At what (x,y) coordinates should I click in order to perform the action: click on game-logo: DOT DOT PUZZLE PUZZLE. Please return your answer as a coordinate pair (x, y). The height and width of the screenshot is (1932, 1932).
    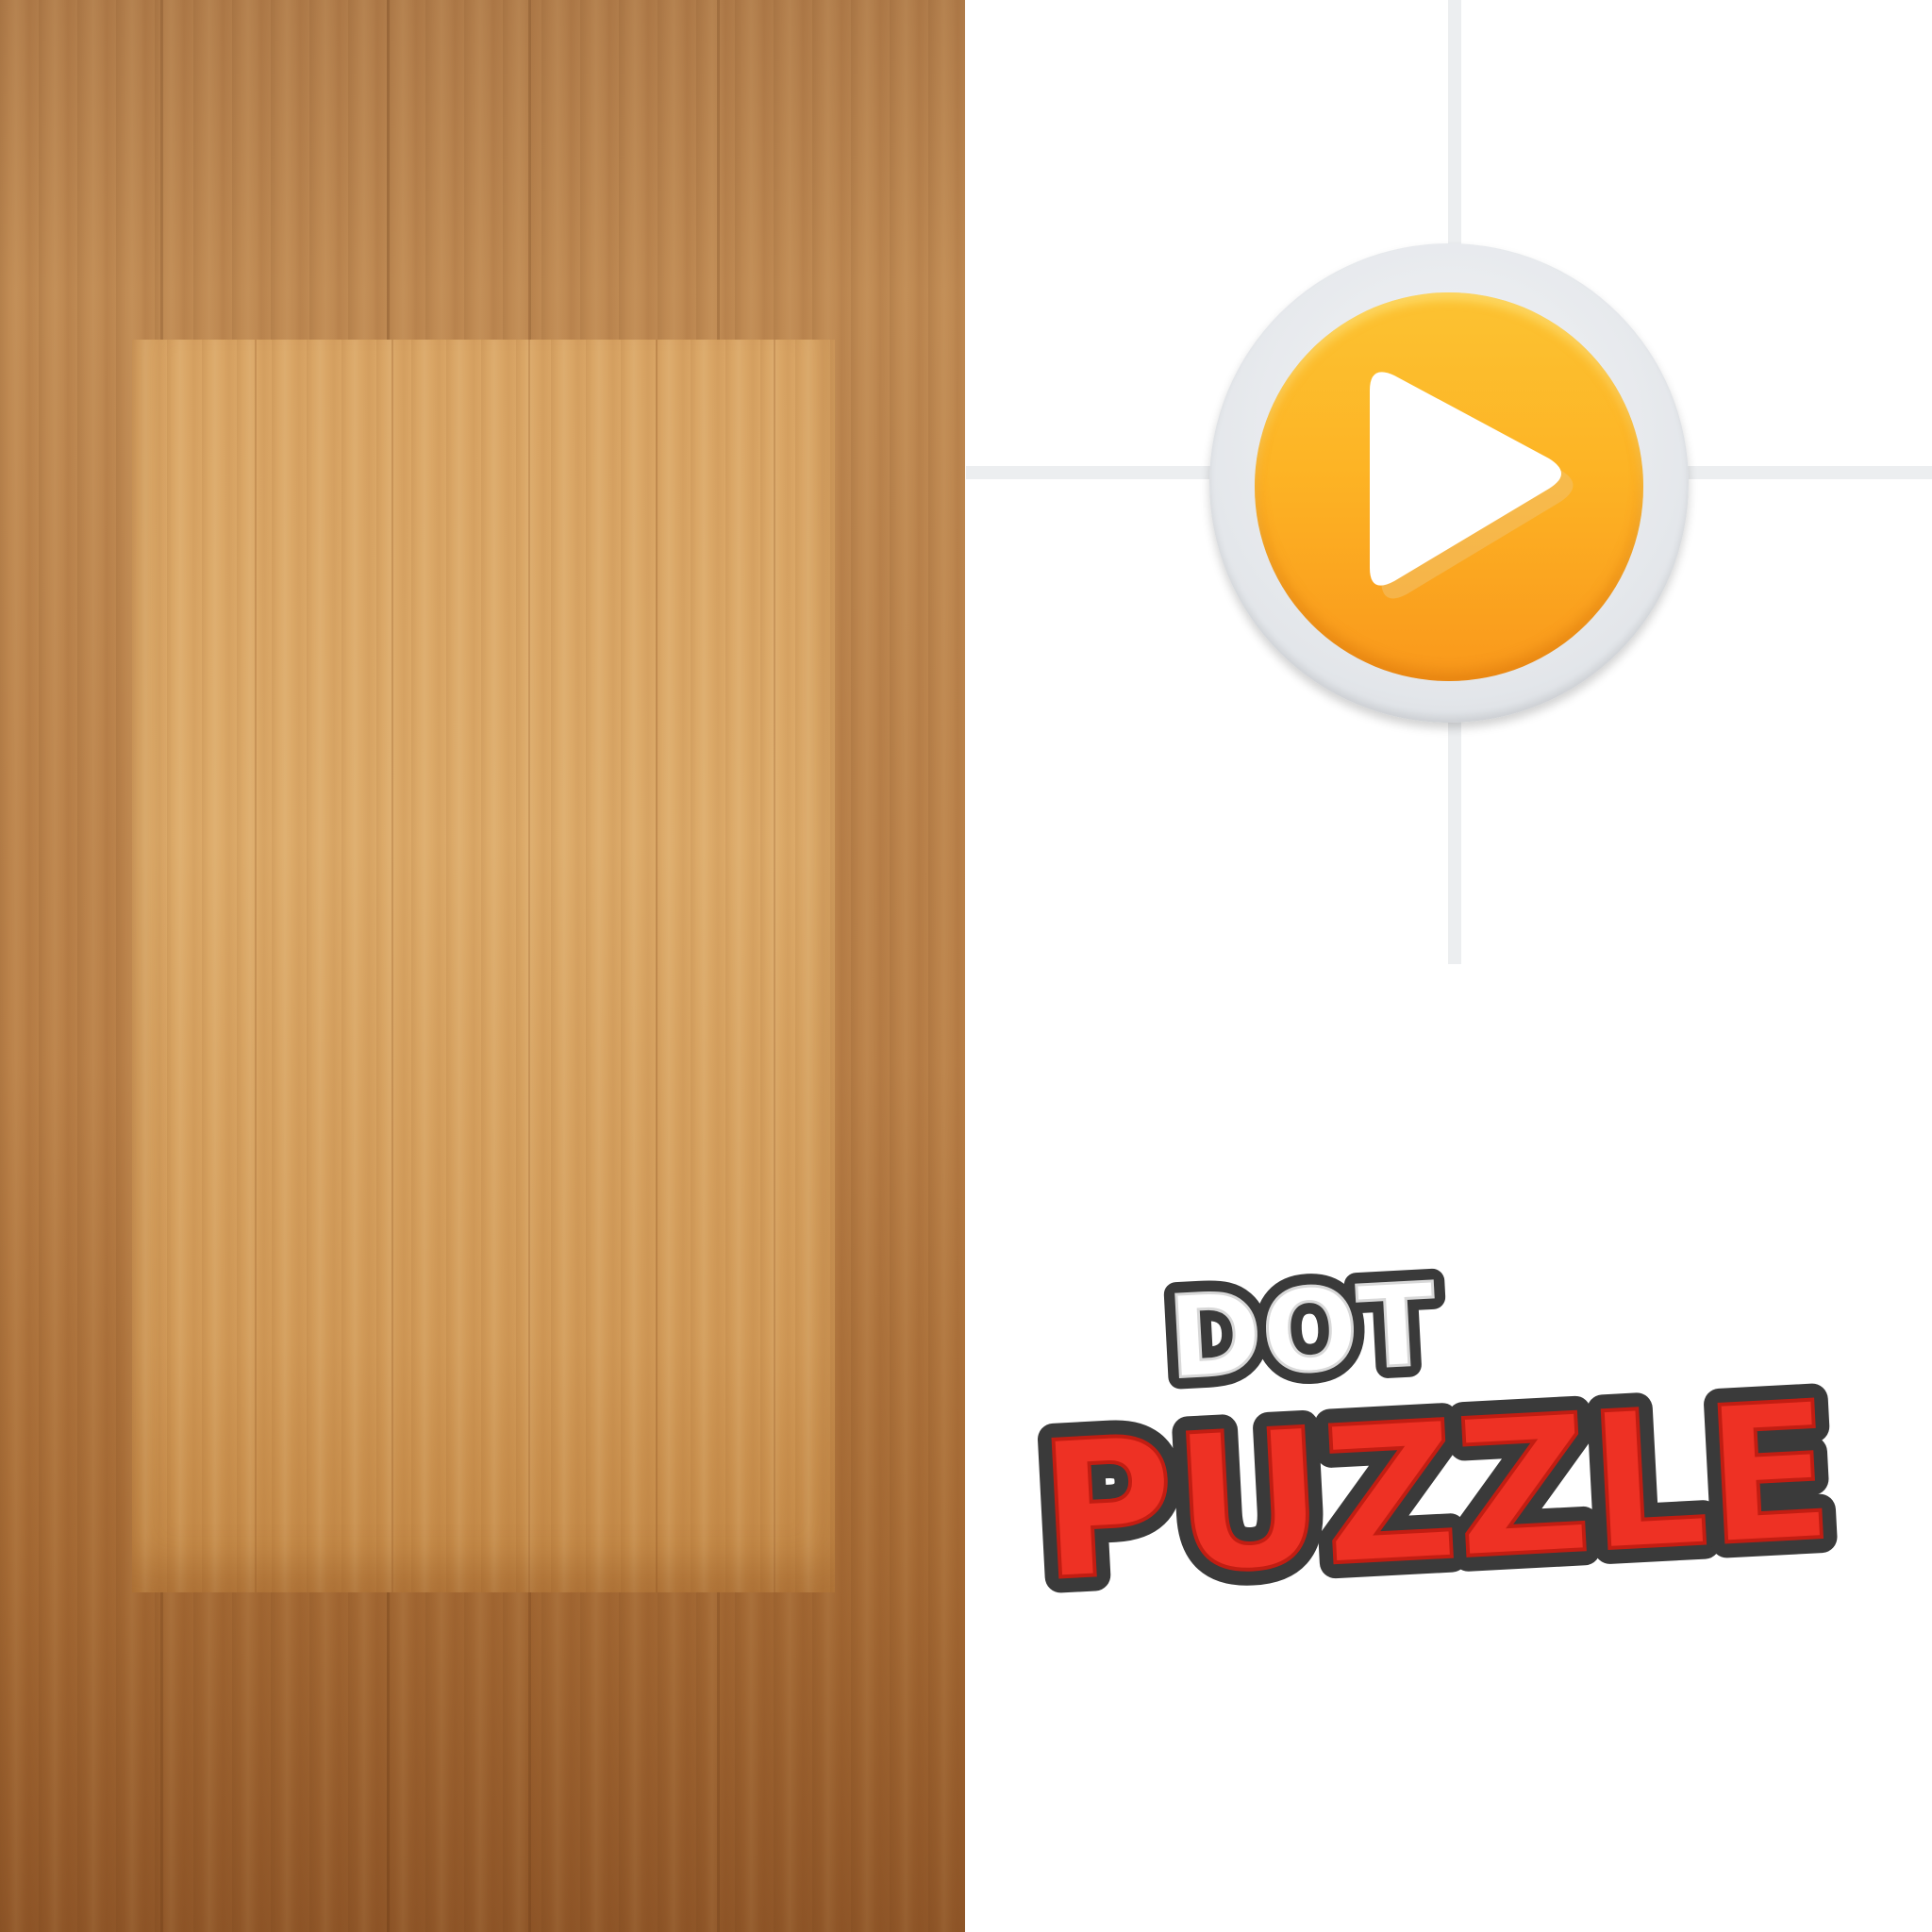
    Looking at the image, I should click on (1444, 1449).